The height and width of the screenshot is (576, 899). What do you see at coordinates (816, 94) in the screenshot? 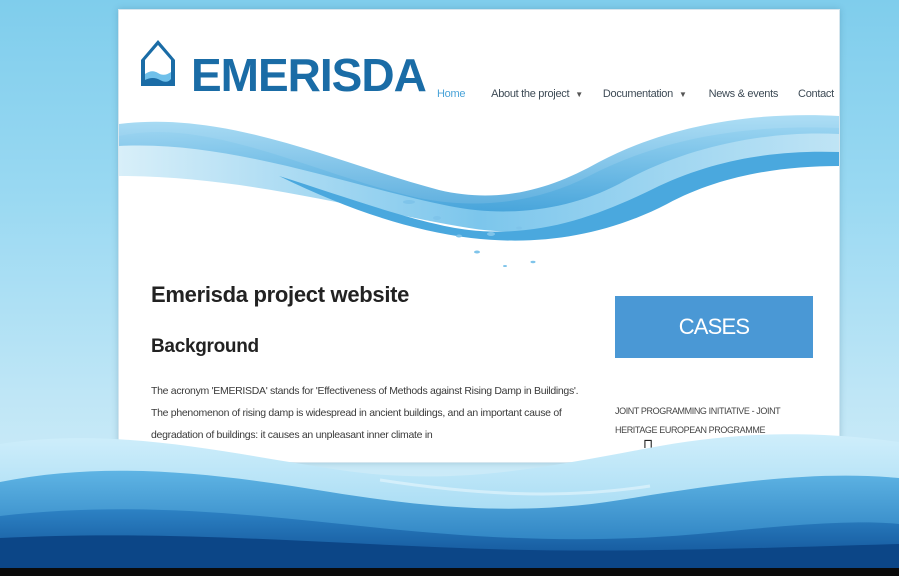
I see `nav-item-contact: Contact` at bounding box center [816, 94].